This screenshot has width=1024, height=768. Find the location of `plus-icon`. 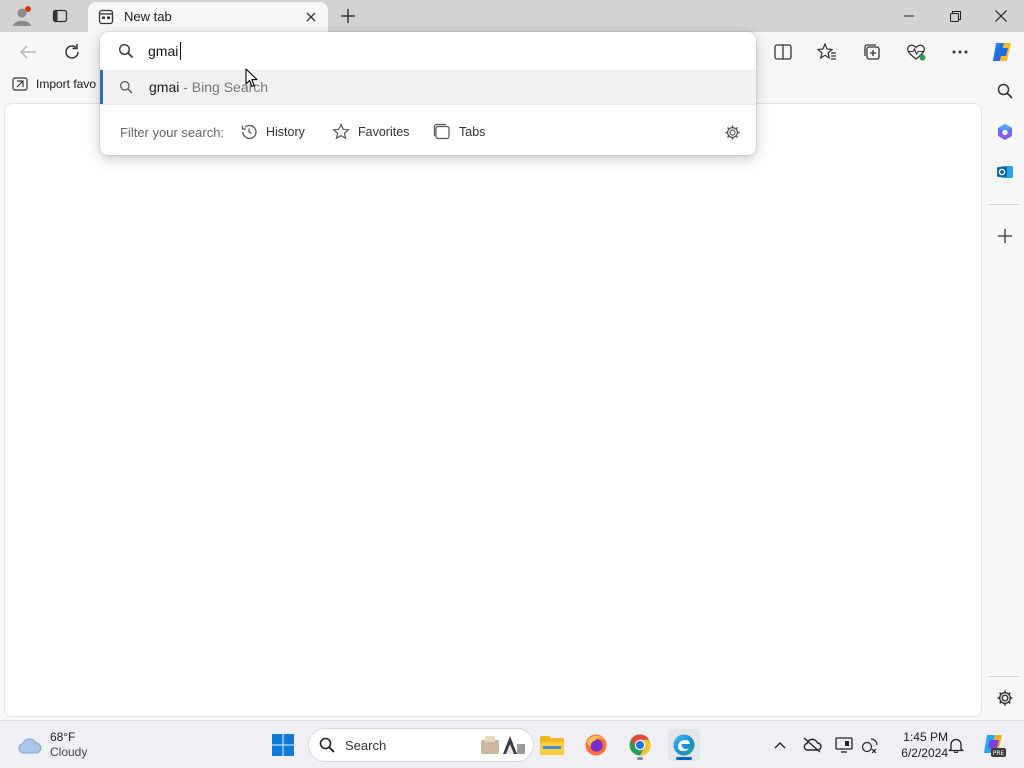

plus-icon is located at coordinates (348, 16).